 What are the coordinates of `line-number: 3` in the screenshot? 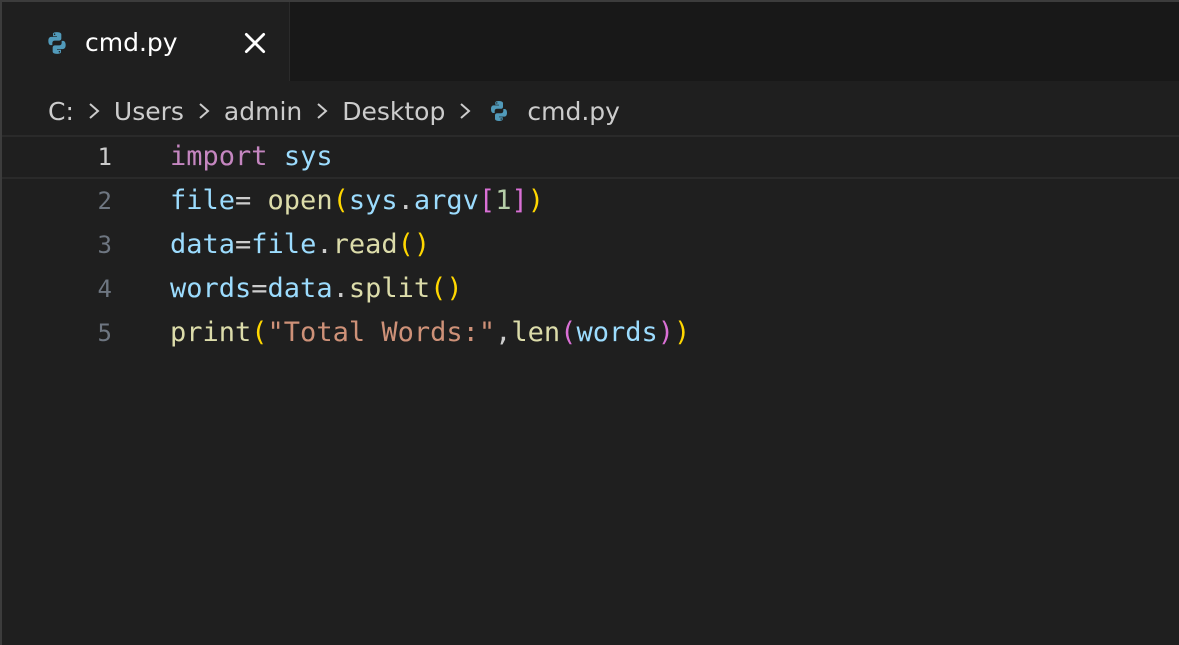 It's located at (104, 245).